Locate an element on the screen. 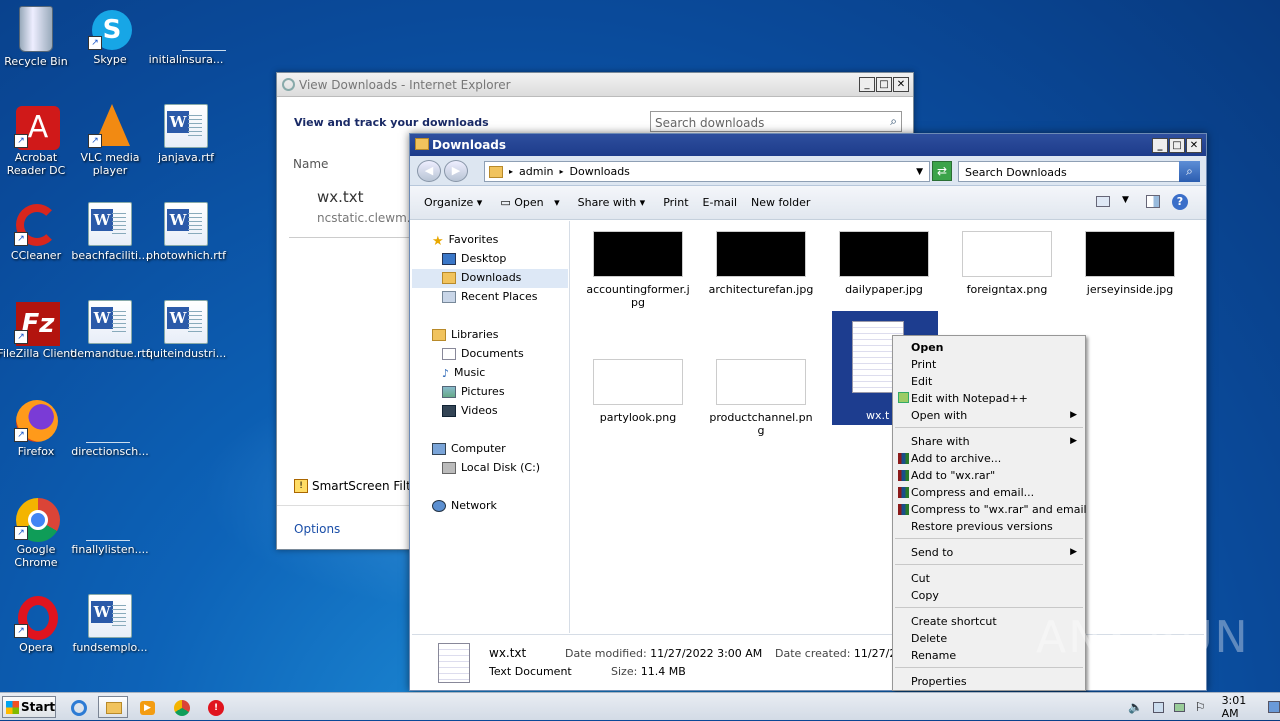 The width and height of the screenshot is (1280, 721). menu-open: Open is located at coordinates (927, 347).